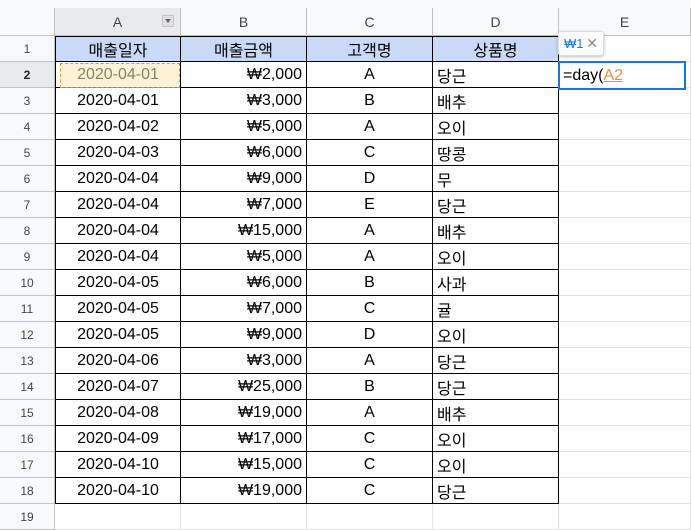 This screenshot has width=691, height=530. What do you see at coordinates (370, 49) in the screenshot?
I see `cell-c1: 고객명` at bounding box center [370, 49].